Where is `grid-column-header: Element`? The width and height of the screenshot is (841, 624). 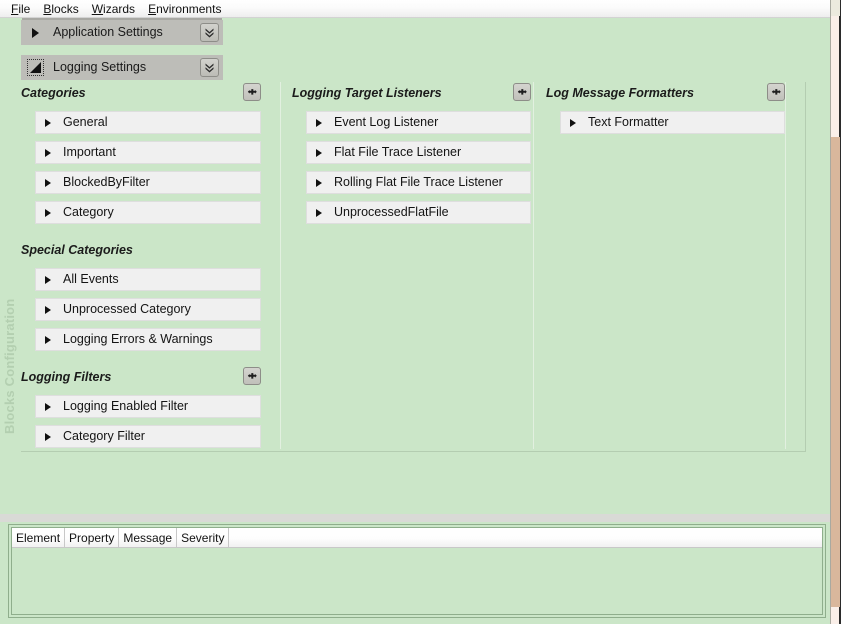
grid-column-header: Element is located at coordinates (39, 537).